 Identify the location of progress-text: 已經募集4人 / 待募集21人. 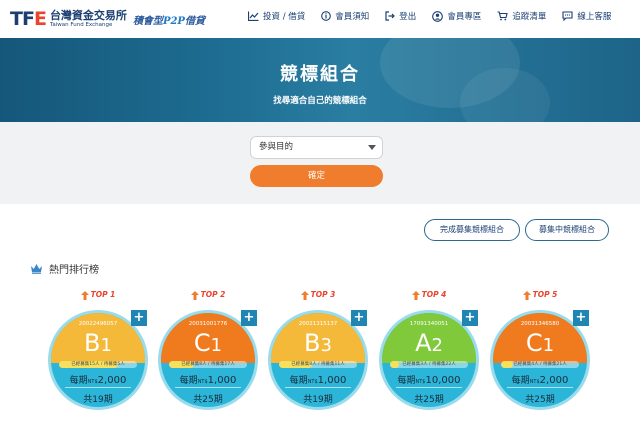
(540, 364).